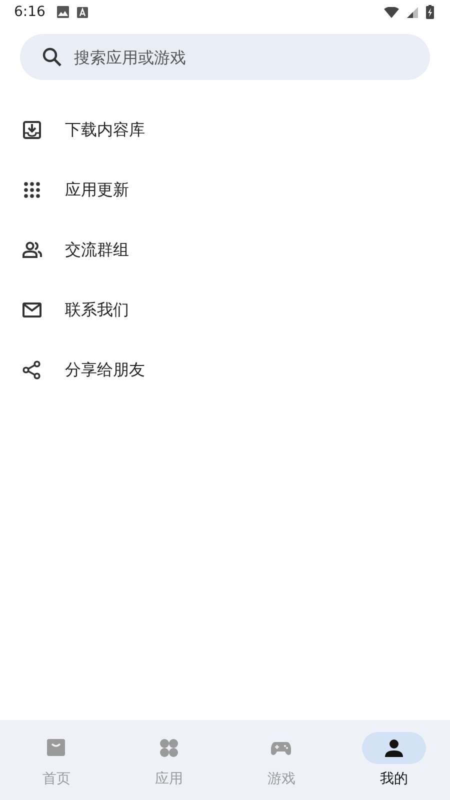 This screenshot has height=800, width=450. Describe the element at coordinates (225, 57) in the screenshot. I see `search-field: 搜索应用或游戏` at that location.